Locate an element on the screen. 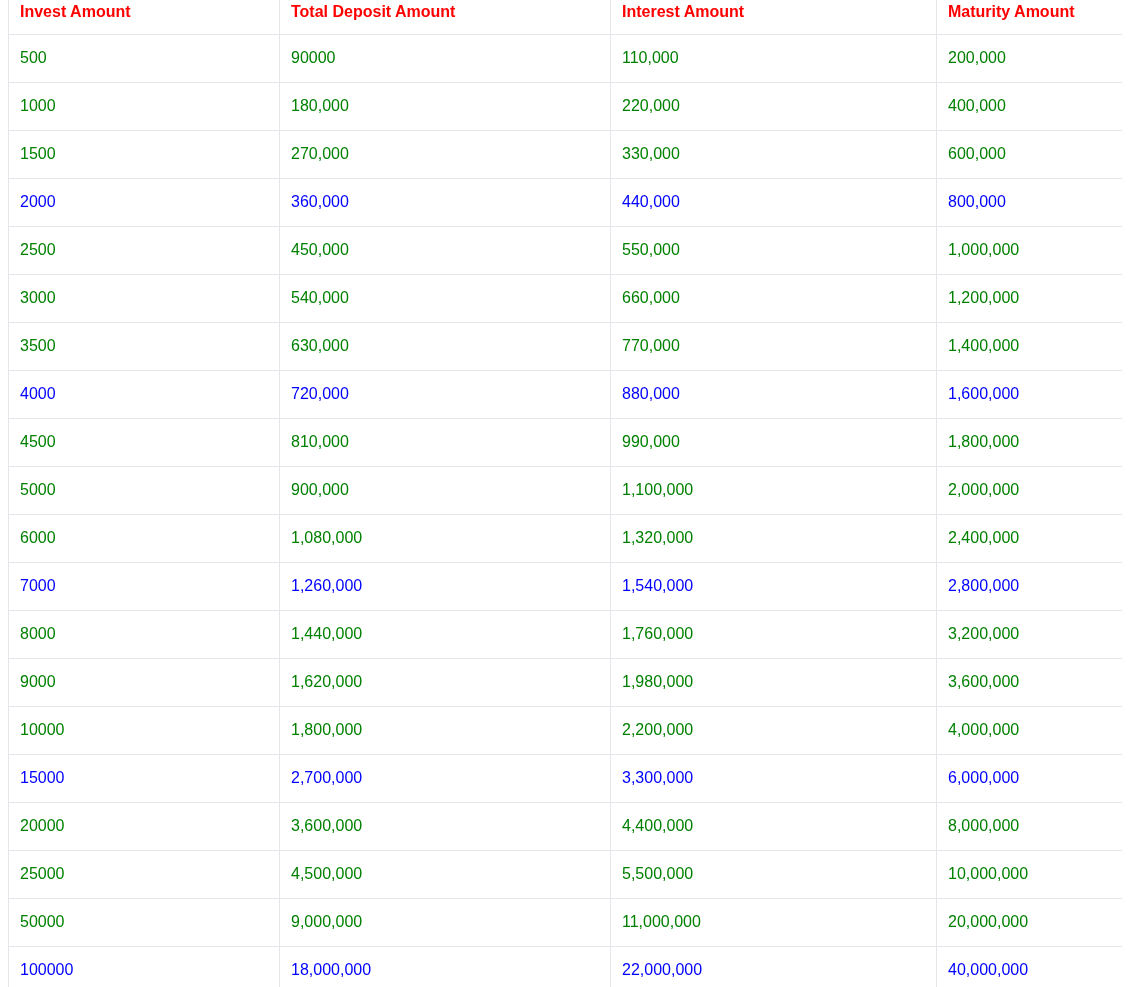 Image resolution: width=1133 pixels, height=987 pixels. table-cell: 25000 is located at coordinates (144, 874).